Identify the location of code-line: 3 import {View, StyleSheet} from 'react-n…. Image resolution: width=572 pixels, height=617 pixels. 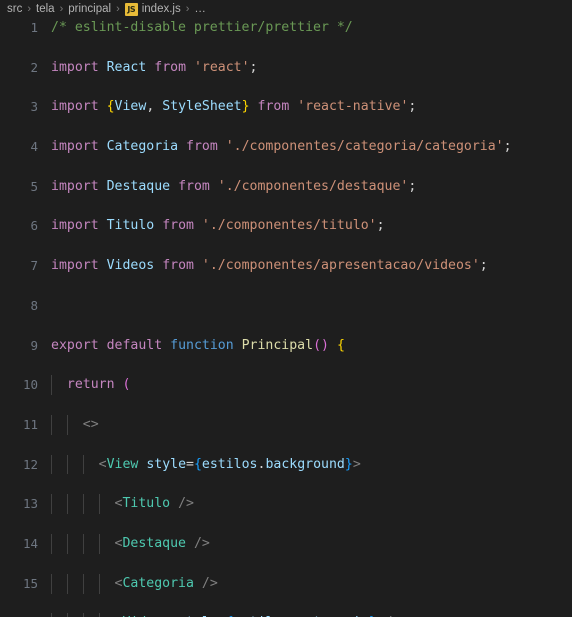
(286, 107).